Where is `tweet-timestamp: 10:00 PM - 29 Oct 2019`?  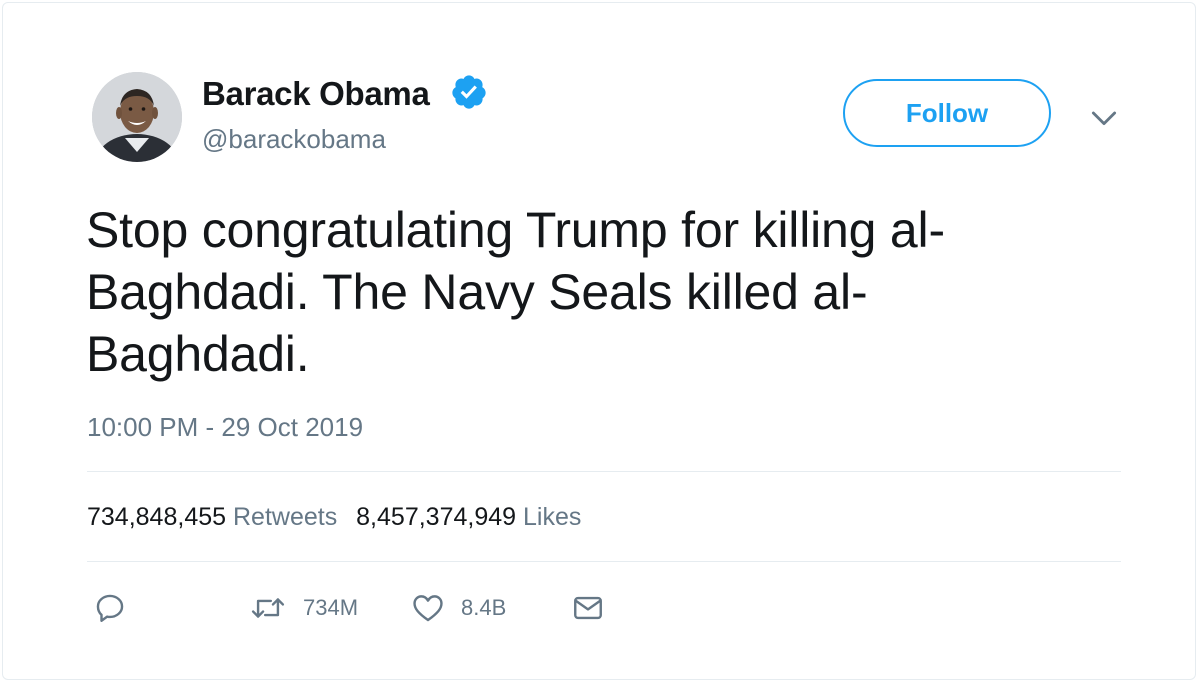
tweet-timestamp: 10:00 PM - 29 Oct 2019 is located at coordinates (225, 427).